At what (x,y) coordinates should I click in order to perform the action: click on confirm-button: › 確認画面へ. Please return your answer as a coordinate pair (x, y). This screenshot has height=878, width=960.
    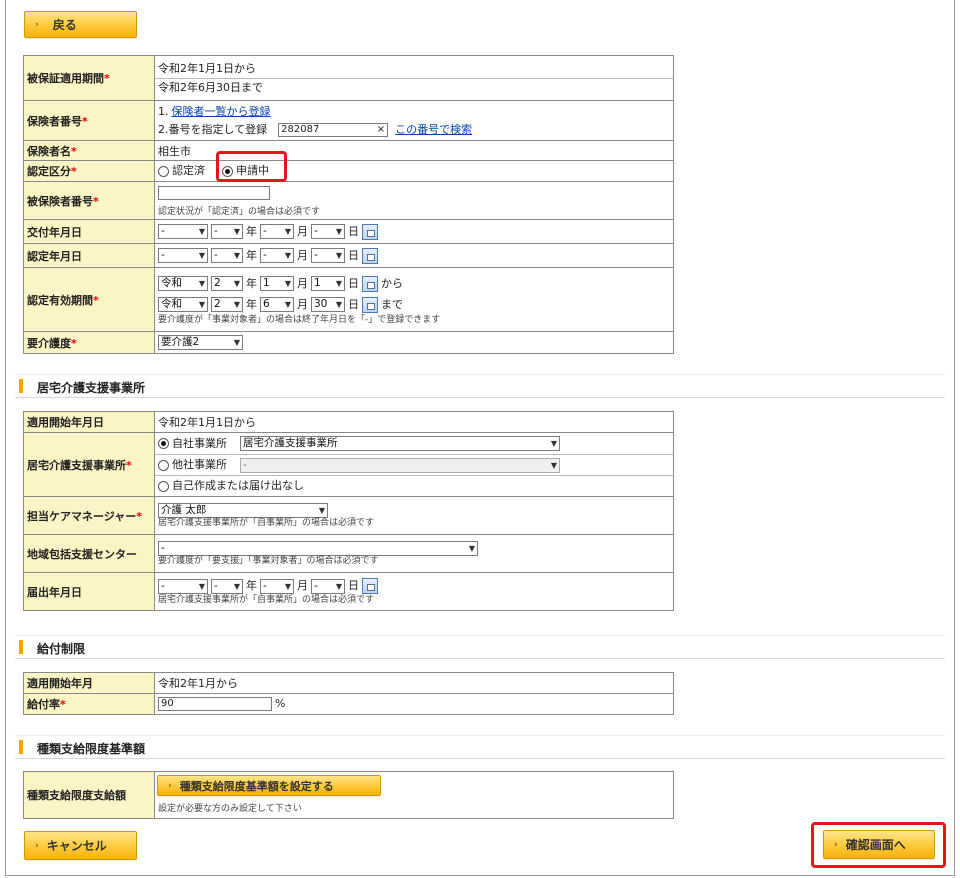
    Looking at the image, I should click on (879, 844).